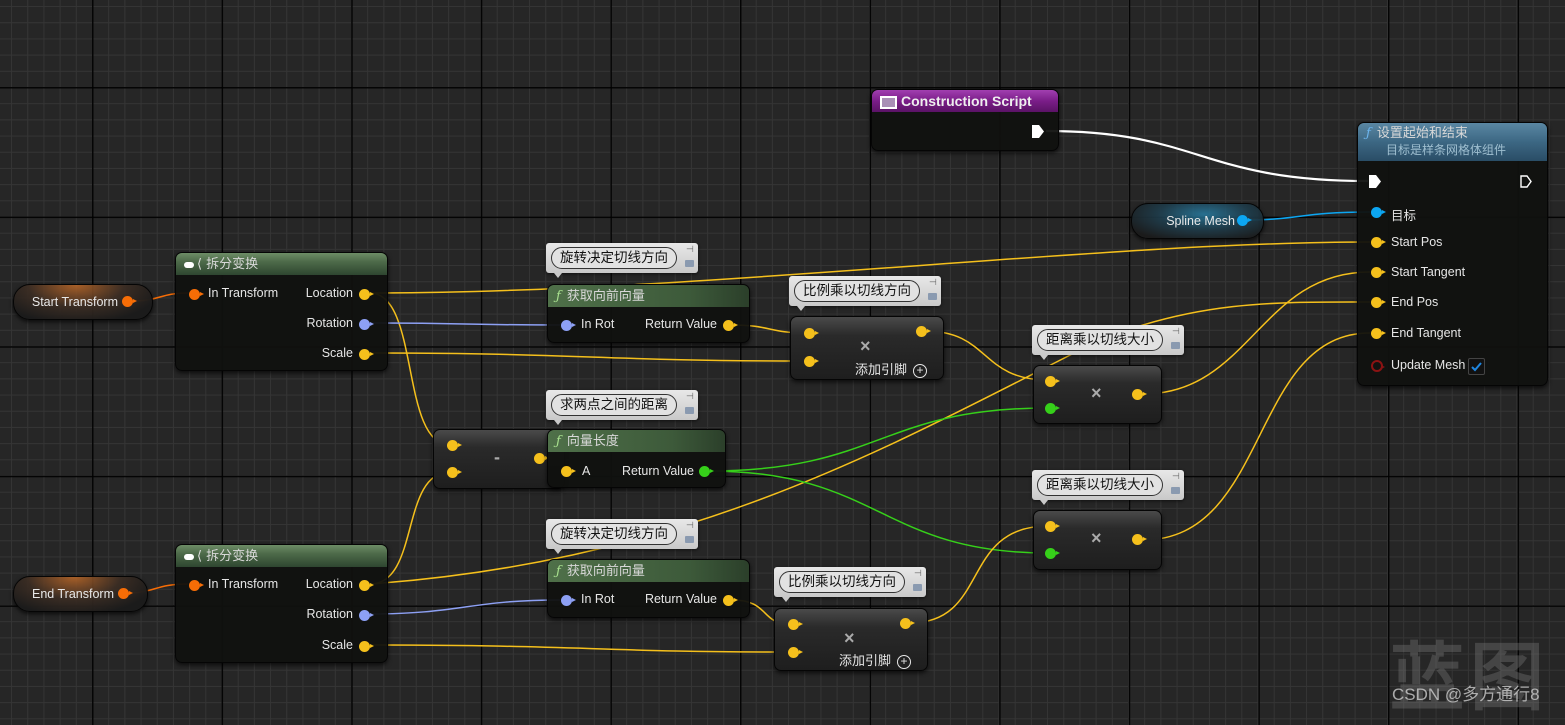 The height and width of the screenshot is (725, 1565). I want to click on start-tangent-pin, so click(1378, 272).